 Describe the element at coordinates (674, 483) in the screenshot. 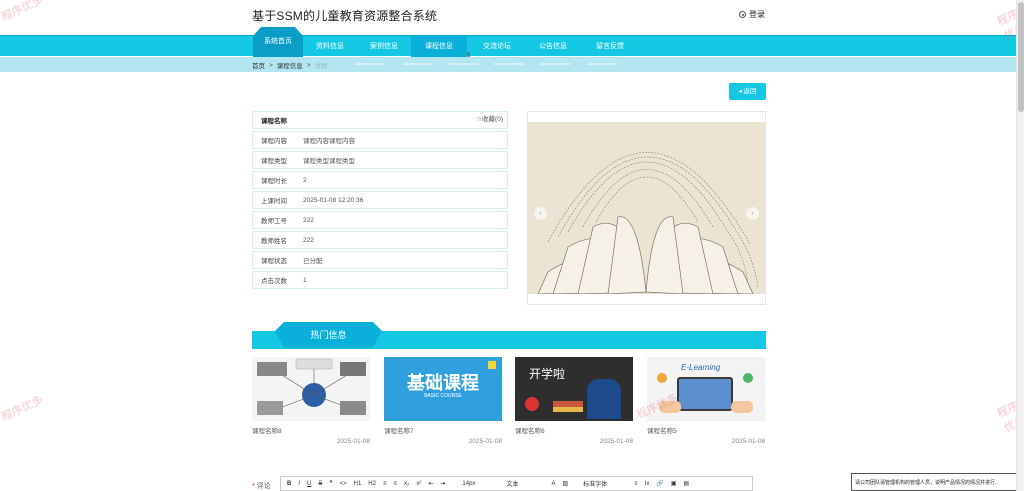

I see `image-icon: ▣` at that location.